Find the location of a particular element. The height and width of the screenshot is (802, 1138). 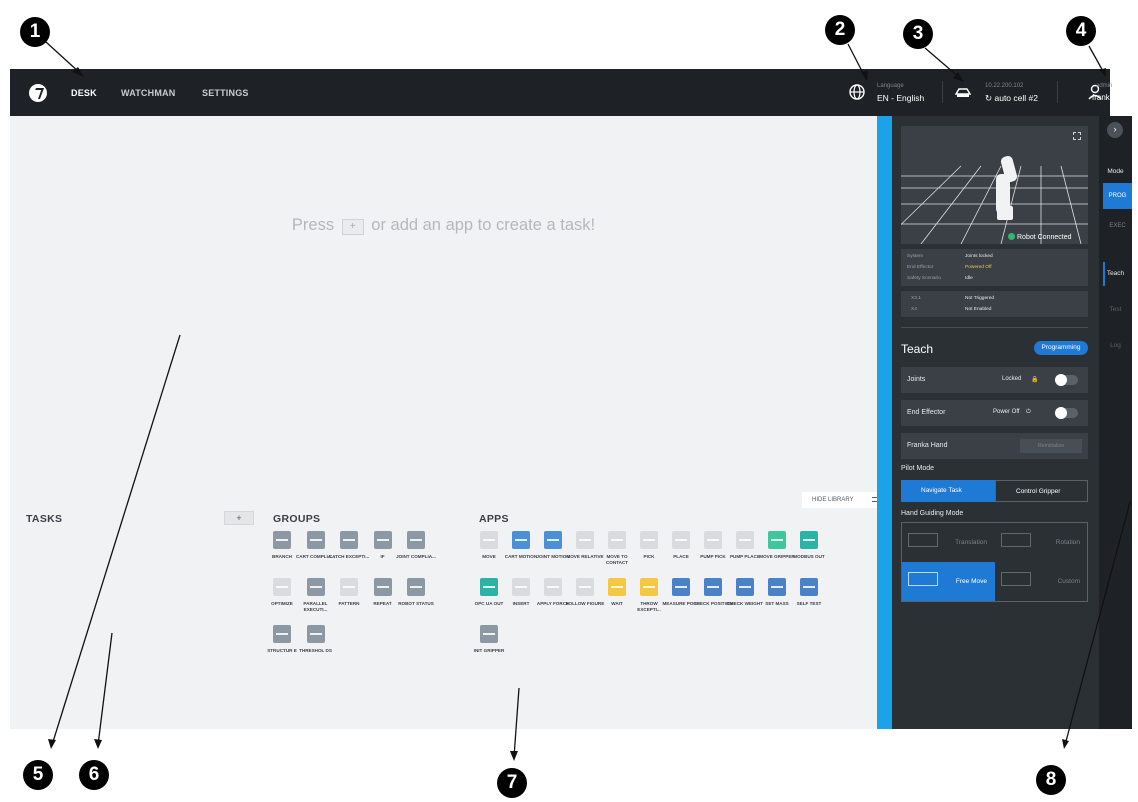

callout-6: 6 is located at coordinates (94, 775).